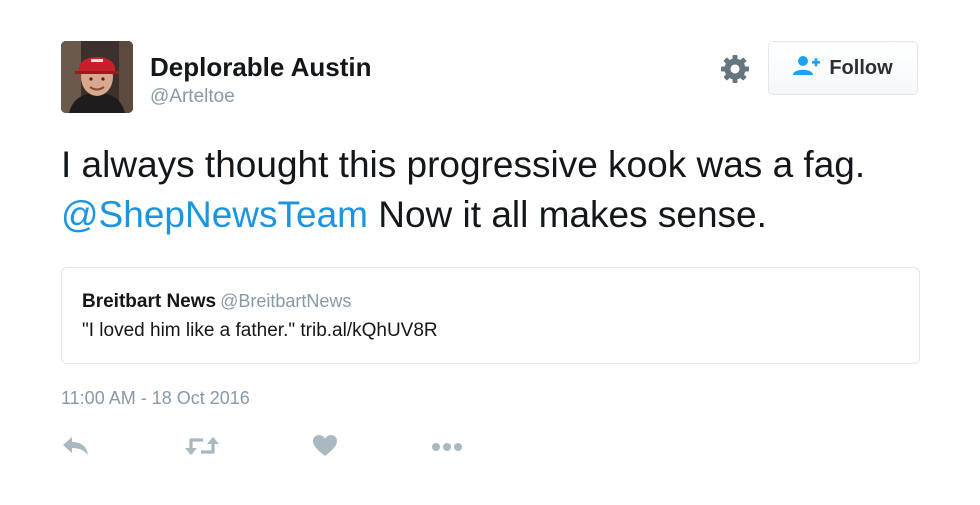  I want to click on retweet-icon, so click(202, 448).